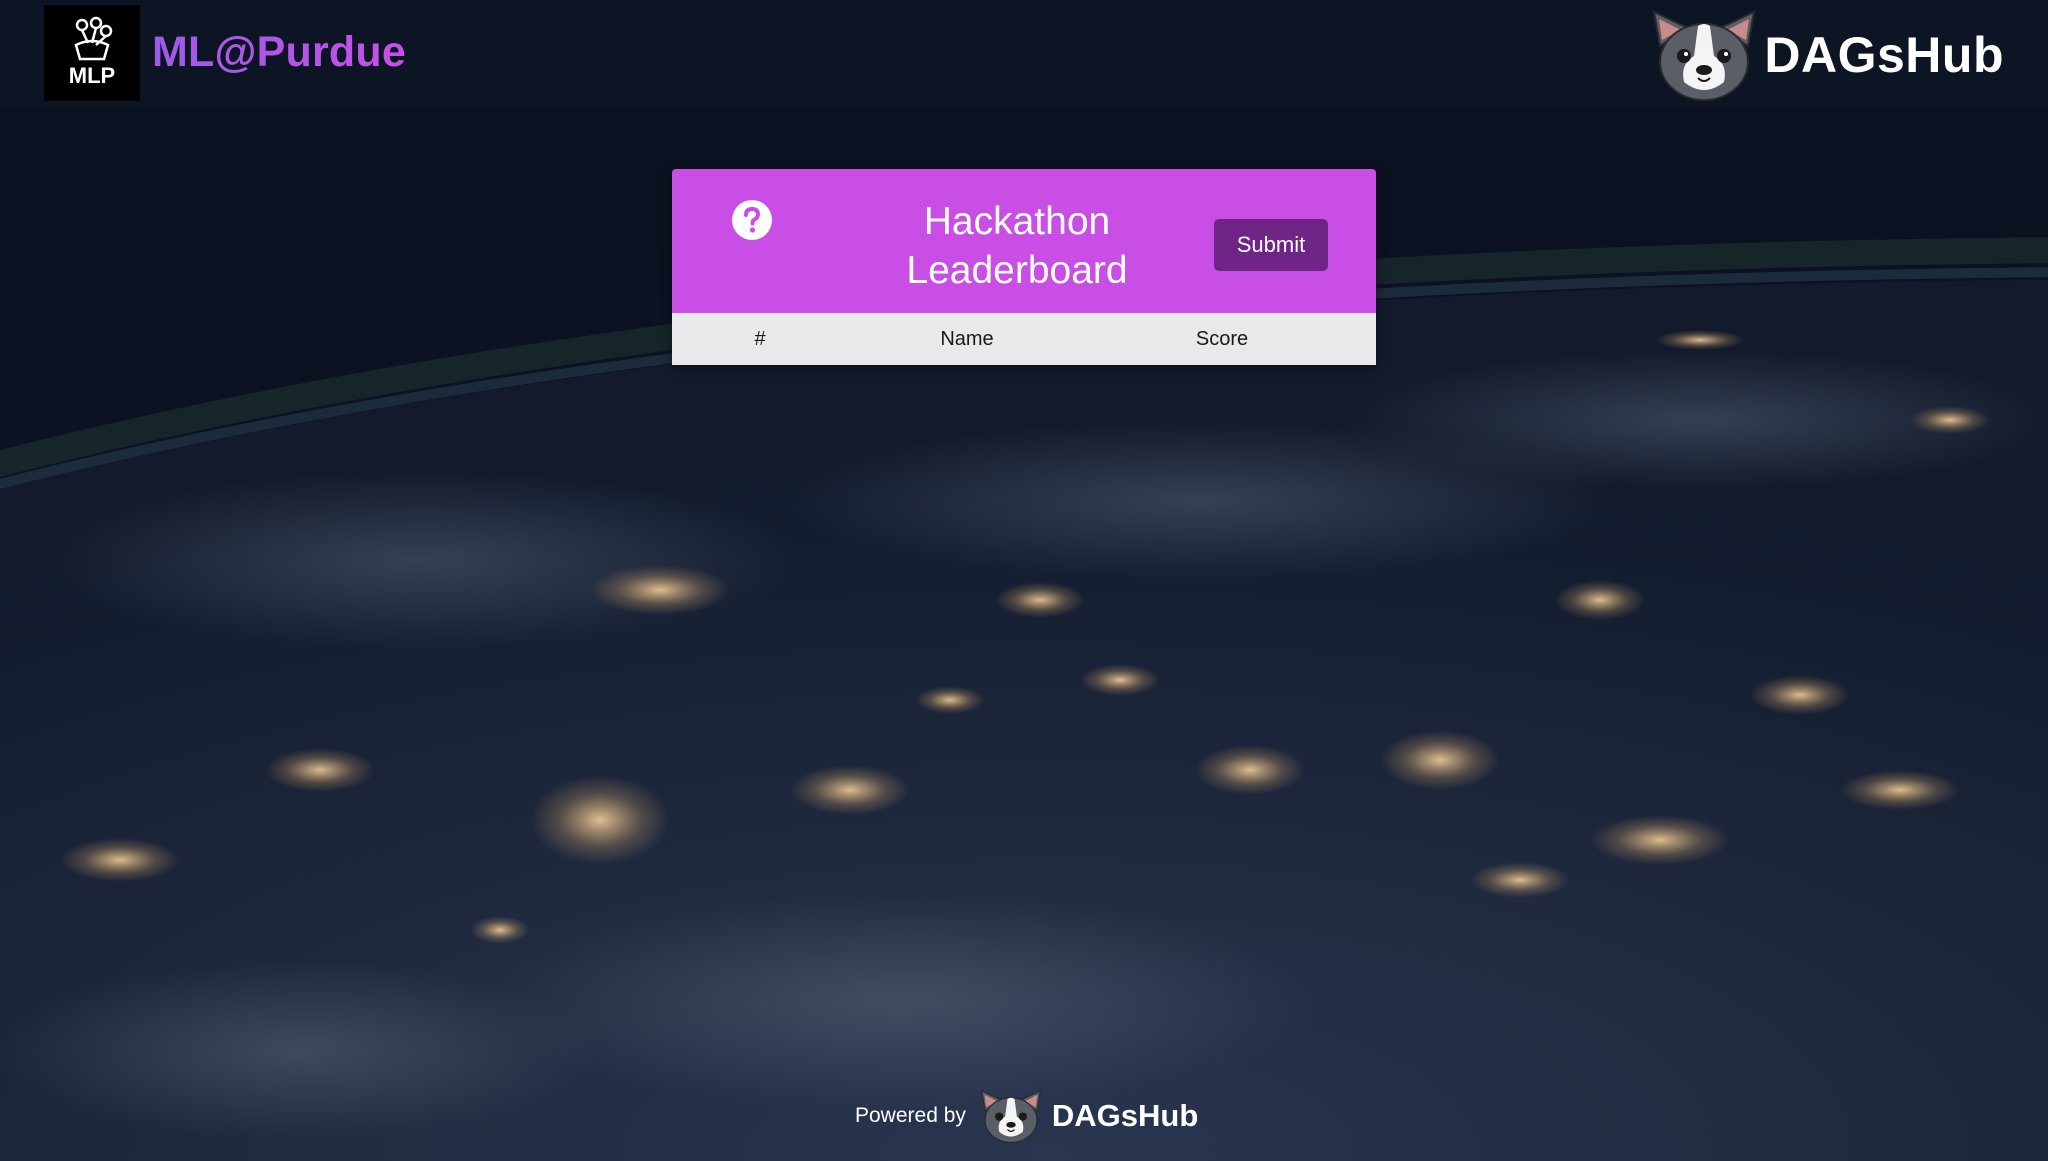 Image resolution: width=2048 pixels, height=1161 pixels. Describe the element at coordinates (1222, 339) in the screenshot. I see `column-header-score: Score` at that location.